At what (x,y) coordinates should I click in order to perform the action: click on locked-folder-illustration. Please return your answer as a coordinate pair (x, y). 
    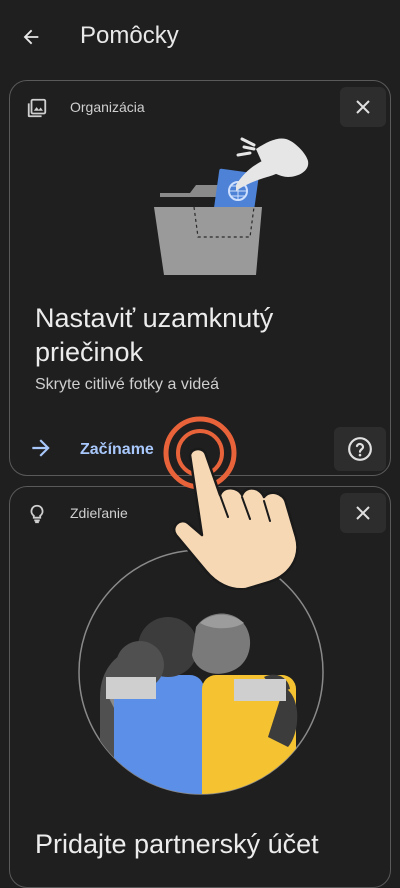
    Looking at the image, I should click on (231, 206).